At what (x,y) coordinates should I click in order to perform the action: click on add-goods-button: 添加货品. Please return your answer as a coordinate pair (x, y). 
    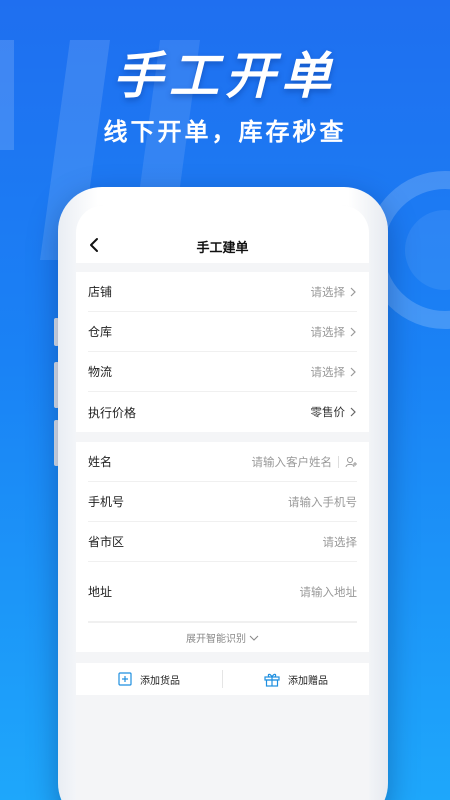
    Looking at the image, I should click on (149, 679).